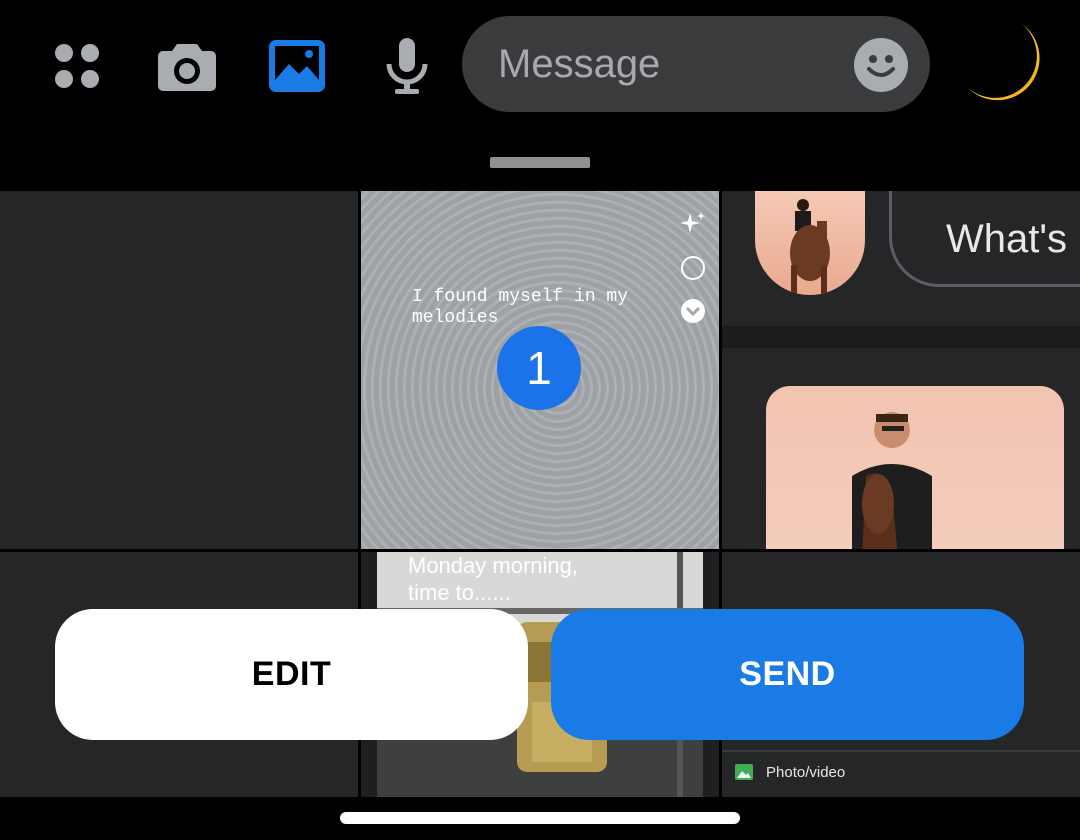 This screenshot has height=840, width=1080. What do you see at coordinates (407, 66) in the screenshot?
I see `microphone-icon` at bounding box center [407, 66].